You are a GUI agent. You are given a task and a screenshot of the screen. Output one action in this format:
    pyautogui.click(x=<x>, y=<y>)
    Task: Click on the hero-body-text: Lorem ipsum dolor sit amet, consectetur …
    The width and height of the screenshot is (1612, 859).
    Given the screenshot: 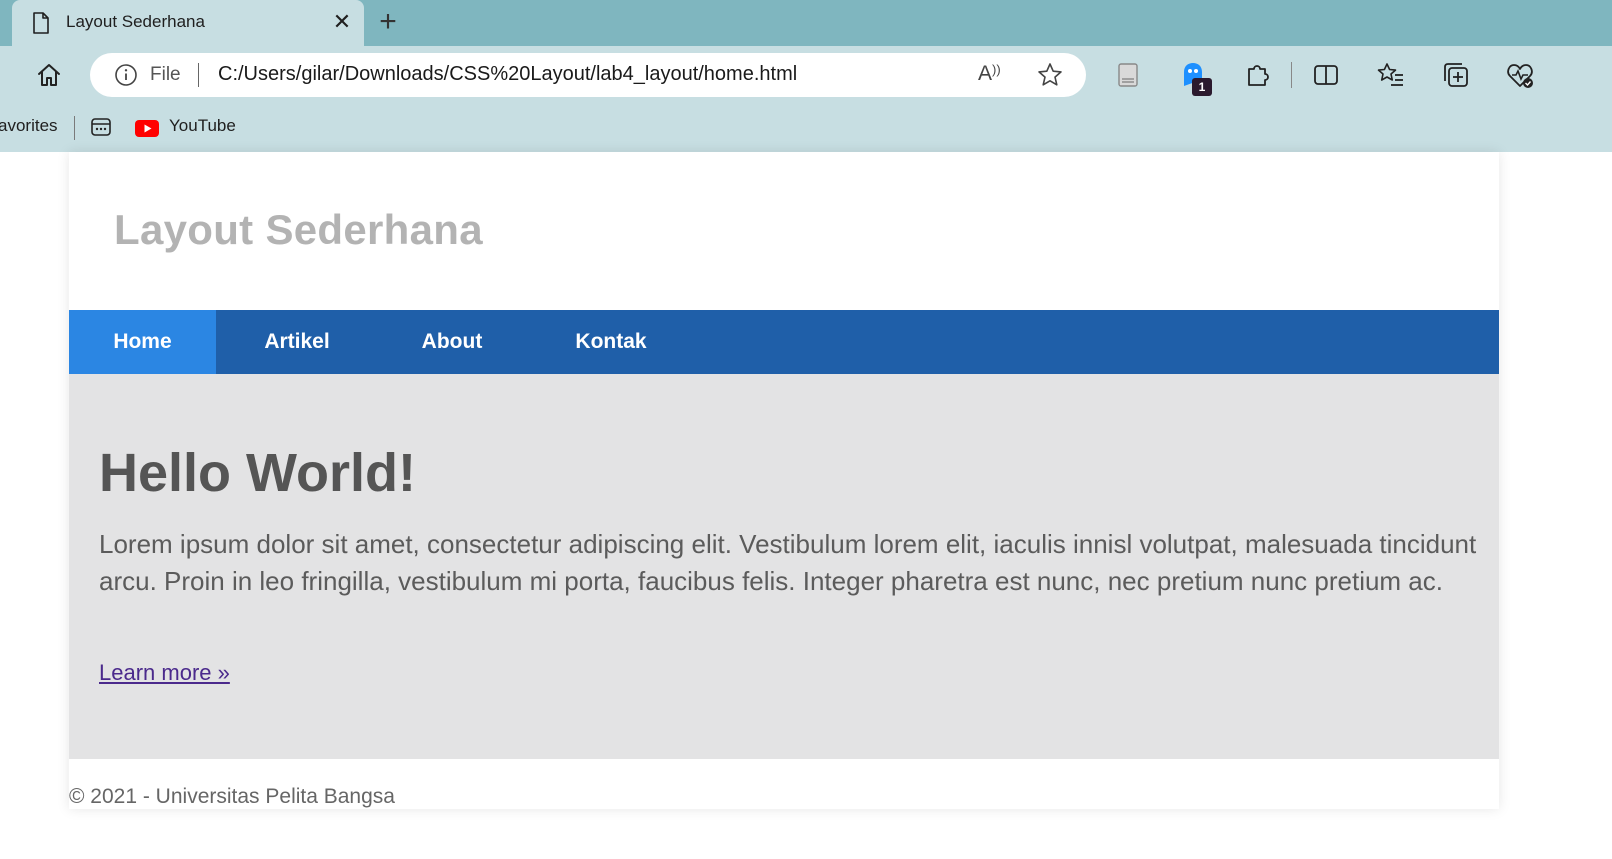 What is the action you would take?
    pyautogui.click(x=788, y=562)
    